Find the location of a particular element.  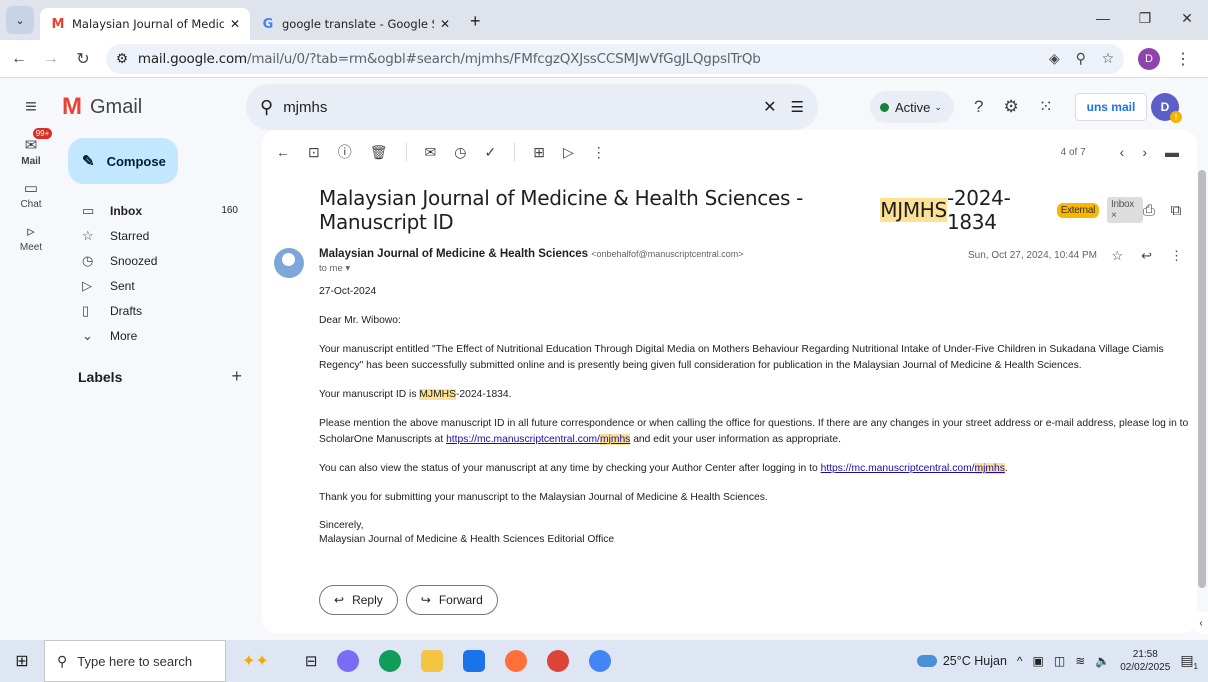

sidebar-item-snoozed: ◷ Snoozed is located at coordinates (160, 260).